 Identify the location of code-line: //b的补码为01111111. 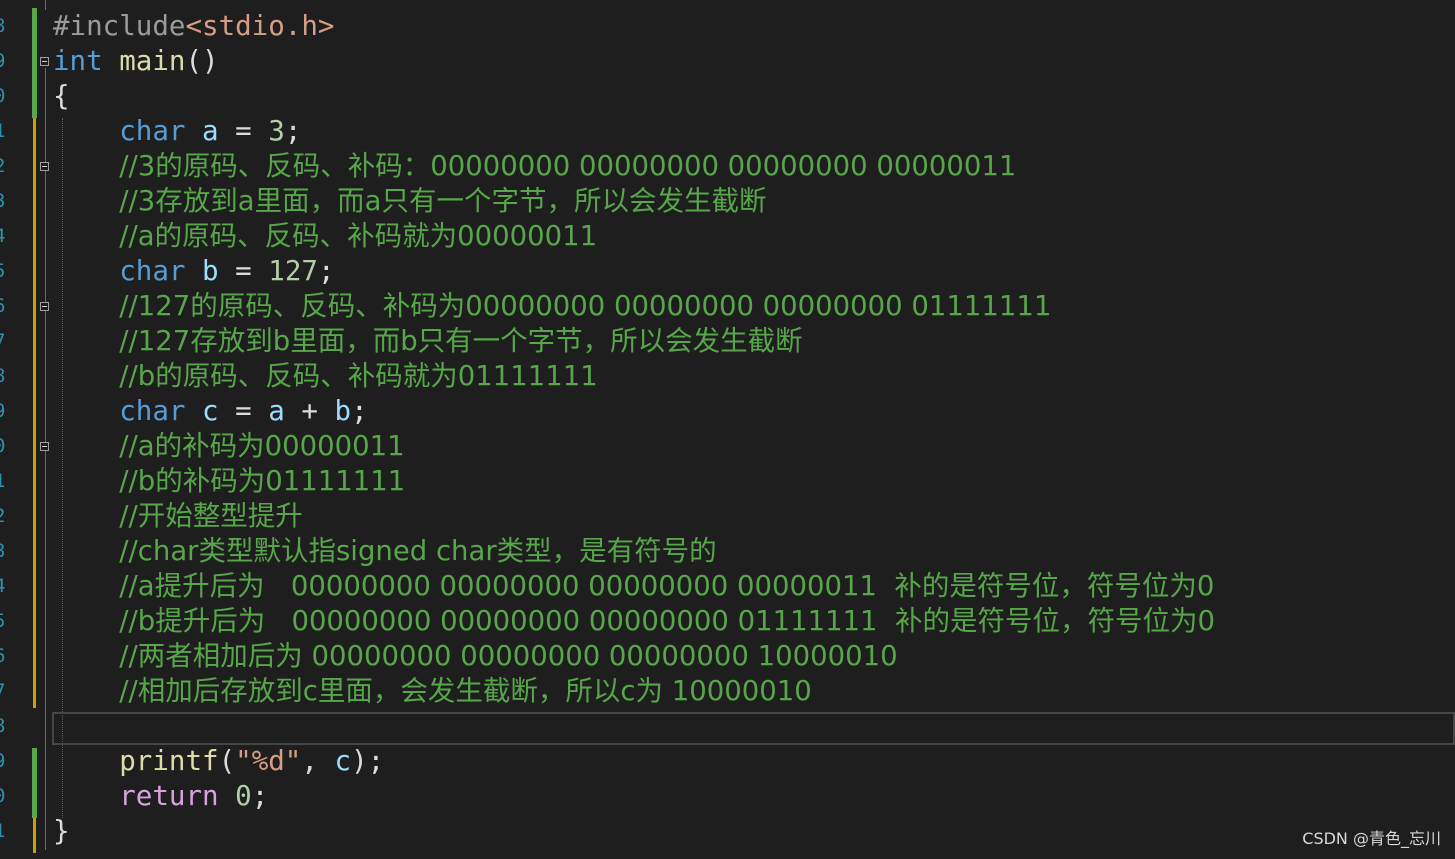
(229, 481).